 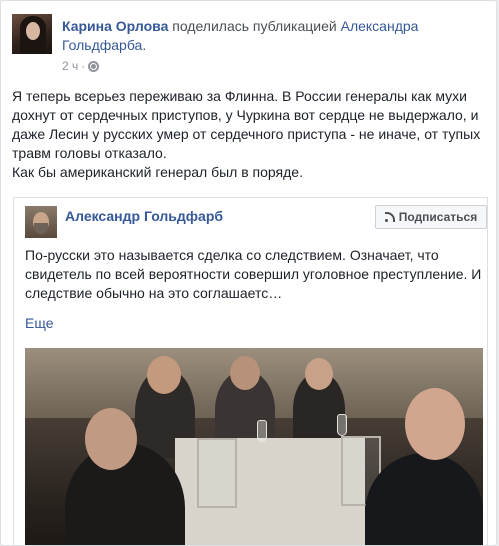 What do you see at coordinates (115, 26) in the screenshot?
I see `author-name-link: Карина Орлова` at bounding box center [115, 26].